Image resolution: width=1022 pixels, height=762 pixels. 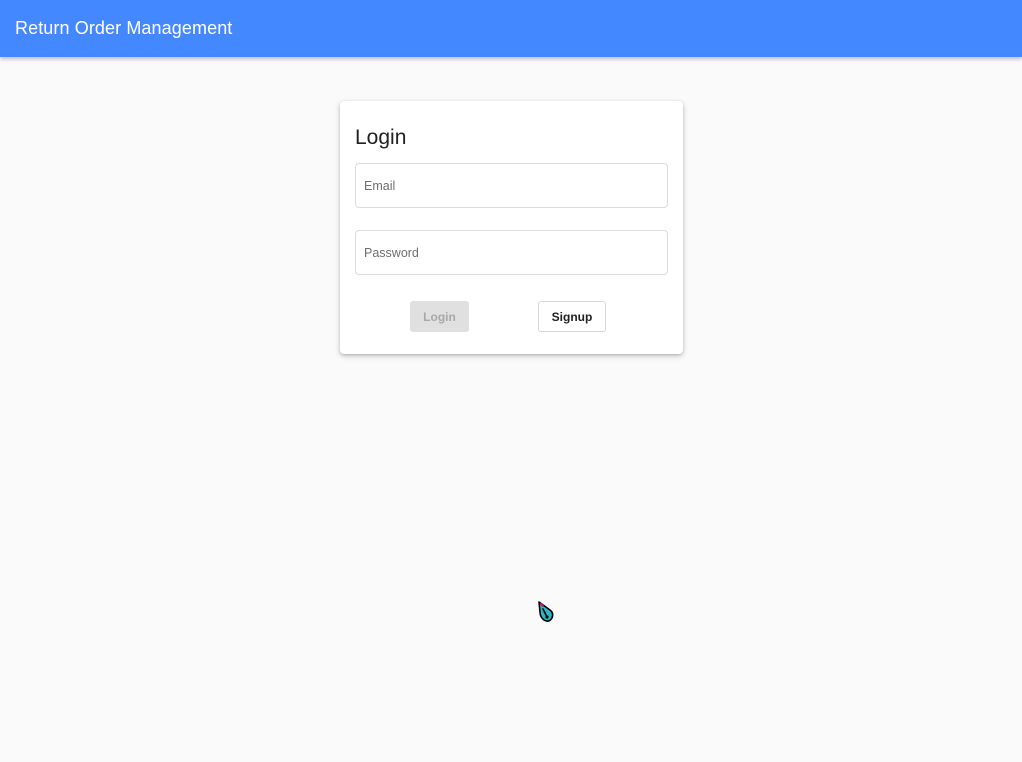 I want to click on password-field-container, so click(x=511, y=252).